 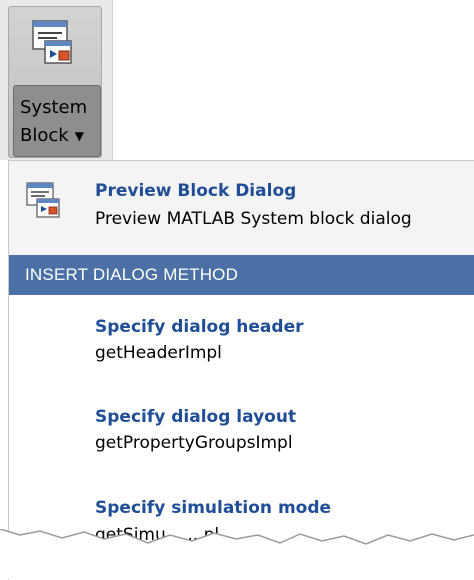 What do you see at coordinates (194, 443) in the screenshot?
I see `method-name: getPropertyGroupsImpl` at bounding box center [194, 443].